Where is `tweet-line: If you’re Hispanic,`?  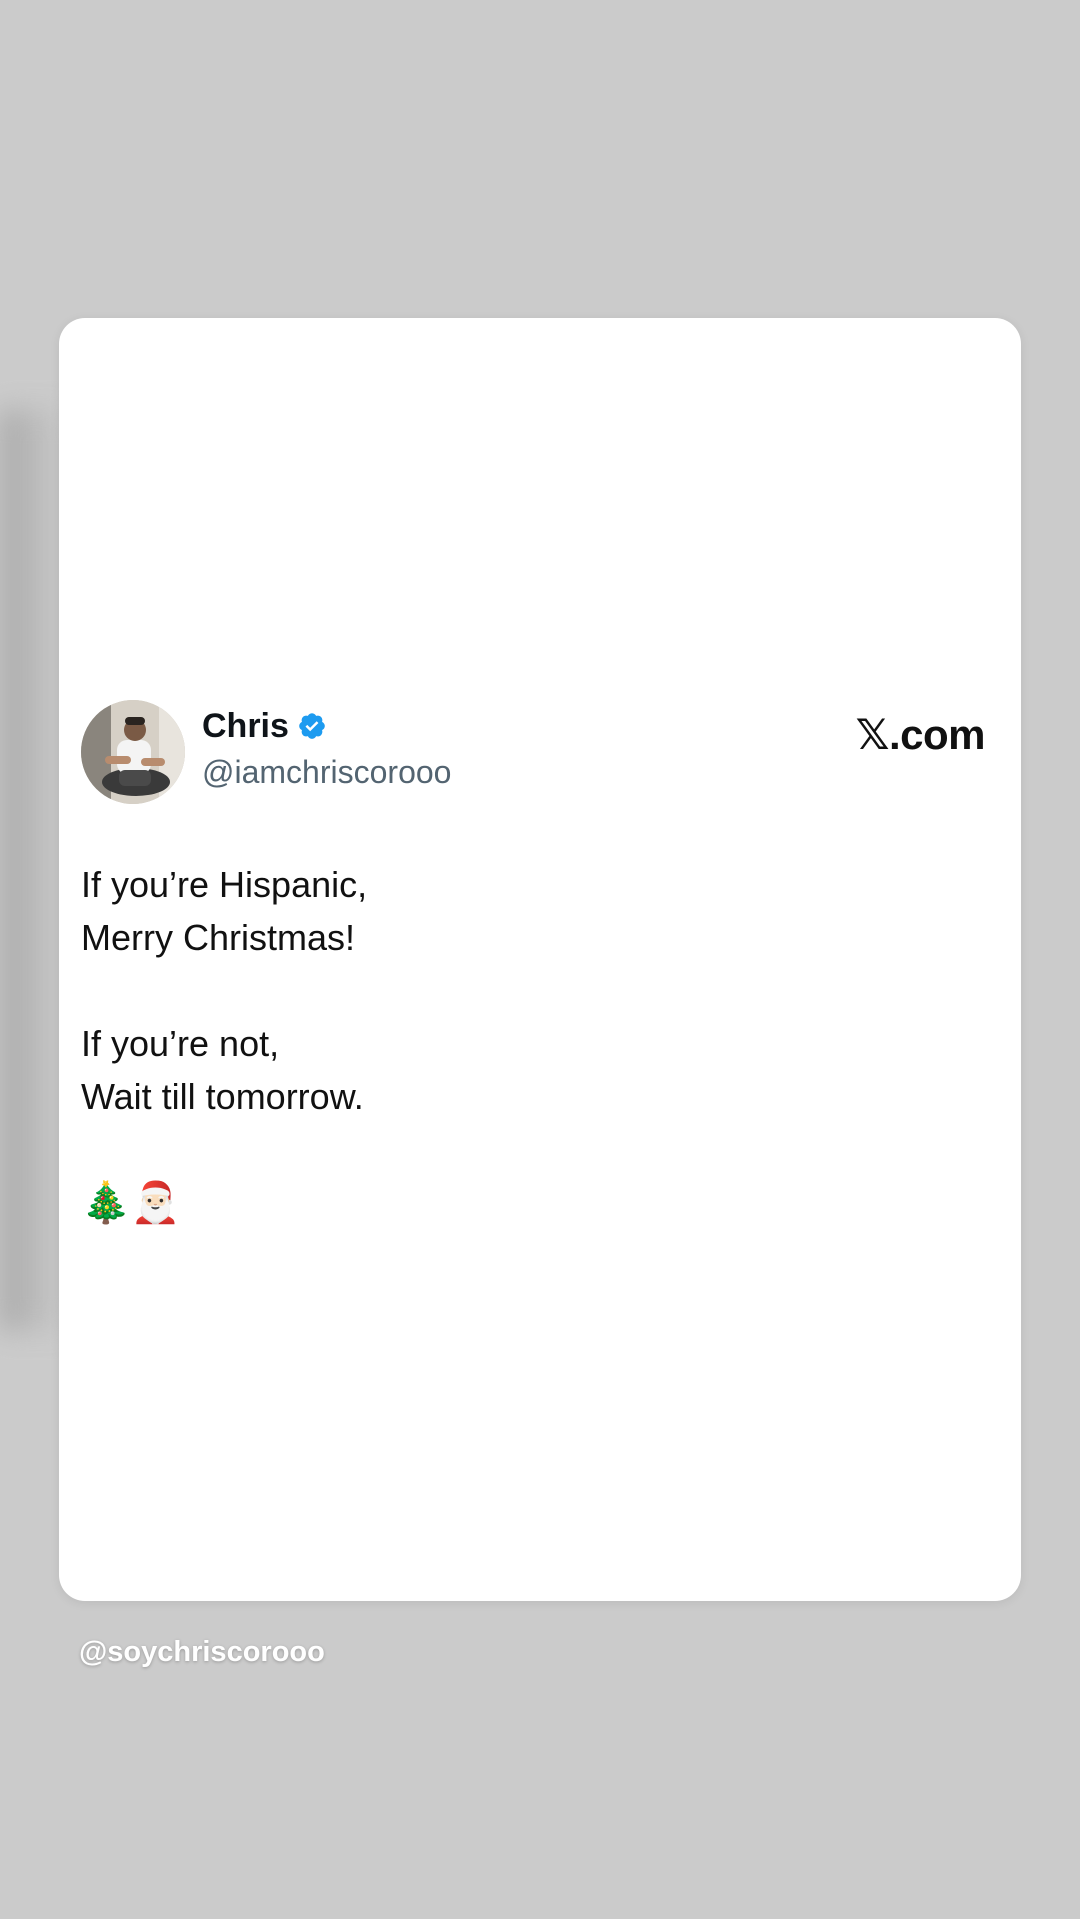 tweet-line: If you’re Hispanic, is located at coordinates (224, 884).